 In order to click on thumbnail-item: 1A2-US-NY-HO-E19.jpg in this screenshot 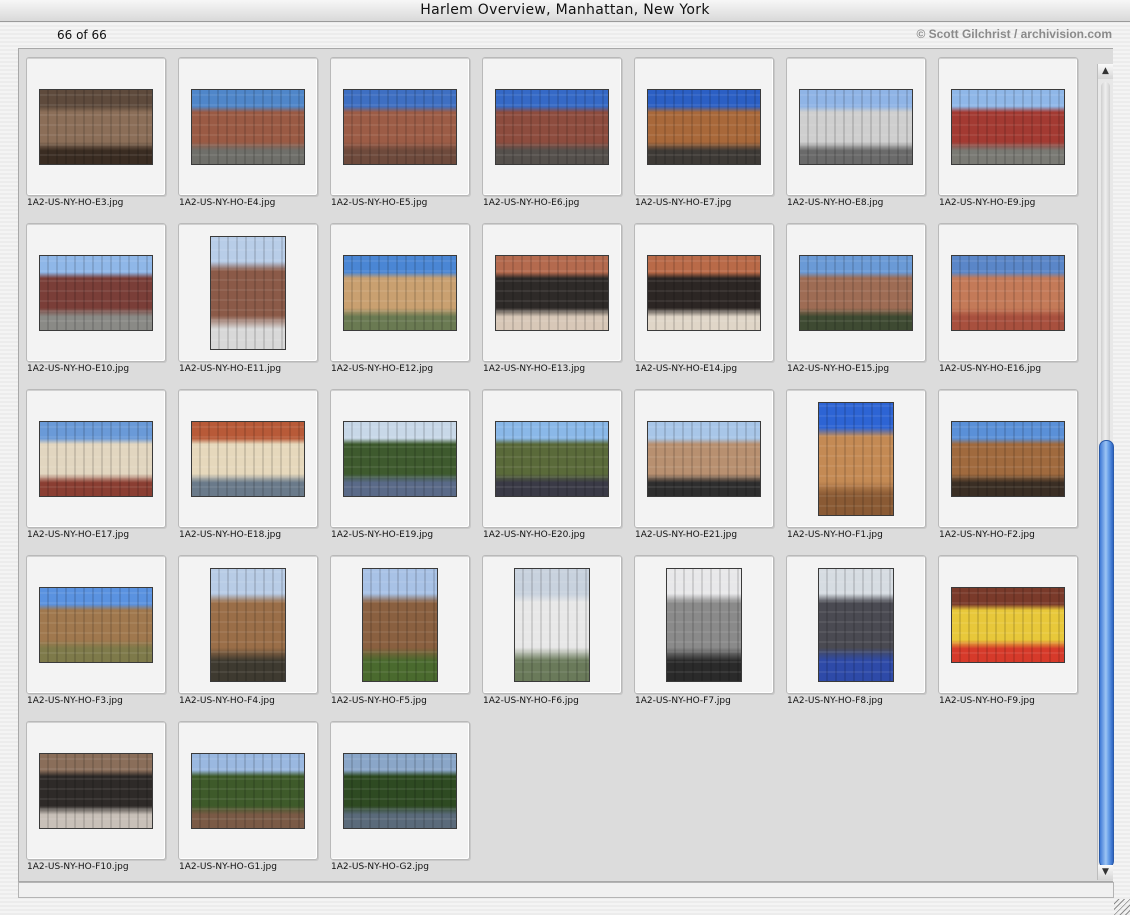, I will do `click(399, 462)`.